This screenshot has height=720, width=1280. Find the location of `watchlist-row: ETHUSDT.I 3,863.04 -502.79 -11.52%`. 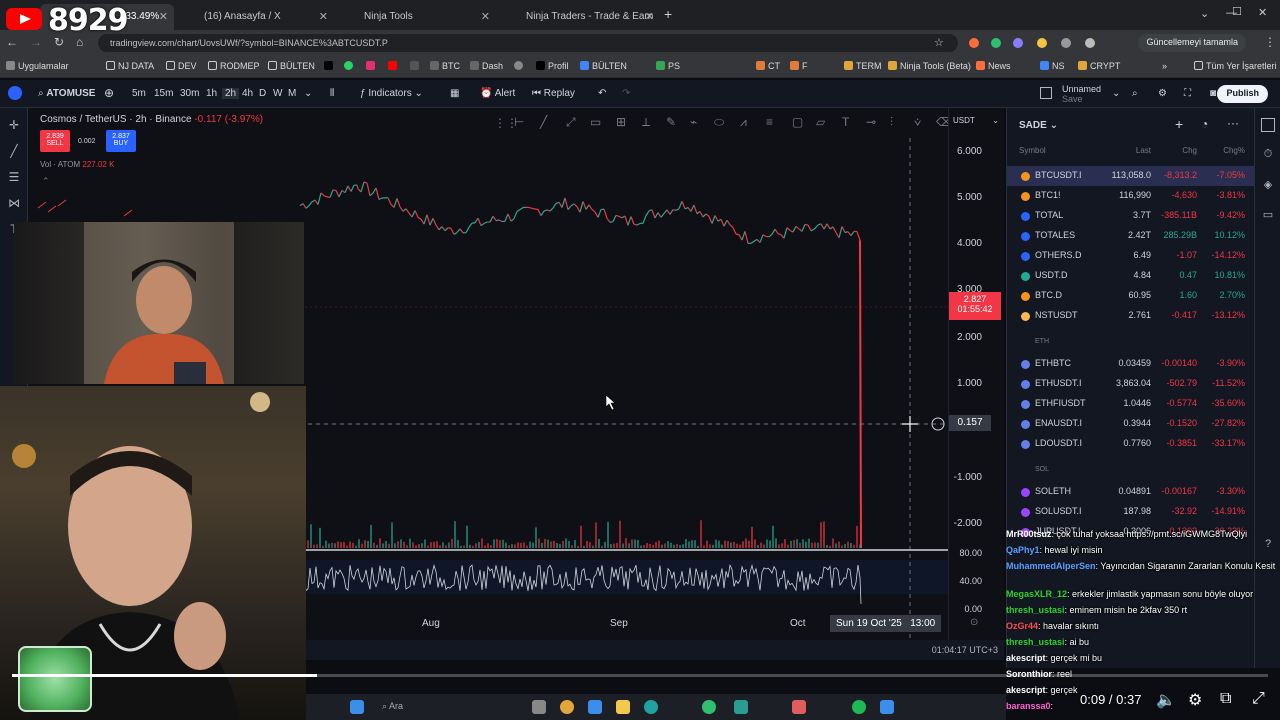

watchlist-row: ETHUSDT.I 3,863.04 -502.79 -11.52% is located at coordinates (1131, 384).